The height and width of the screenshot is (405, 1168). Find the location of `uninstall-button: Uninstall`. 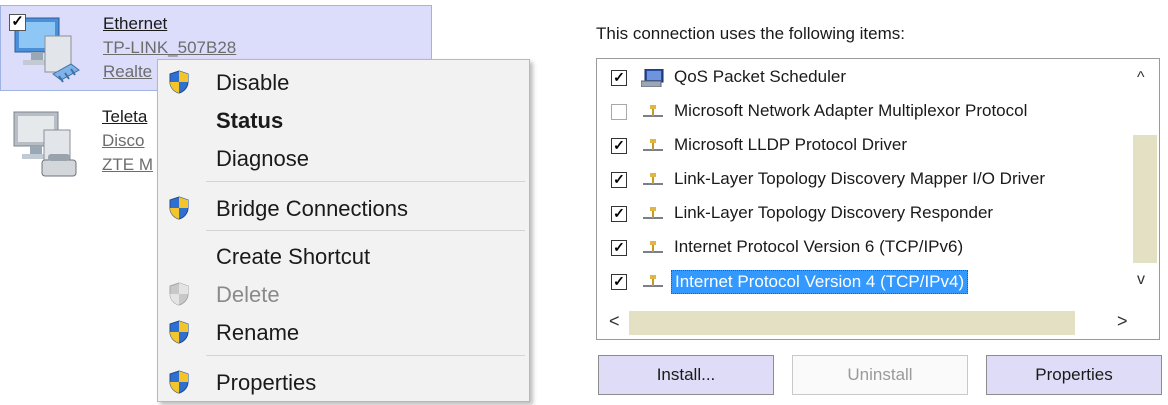

uninstall-button: Uninstall is located at coordinates (880, 375).